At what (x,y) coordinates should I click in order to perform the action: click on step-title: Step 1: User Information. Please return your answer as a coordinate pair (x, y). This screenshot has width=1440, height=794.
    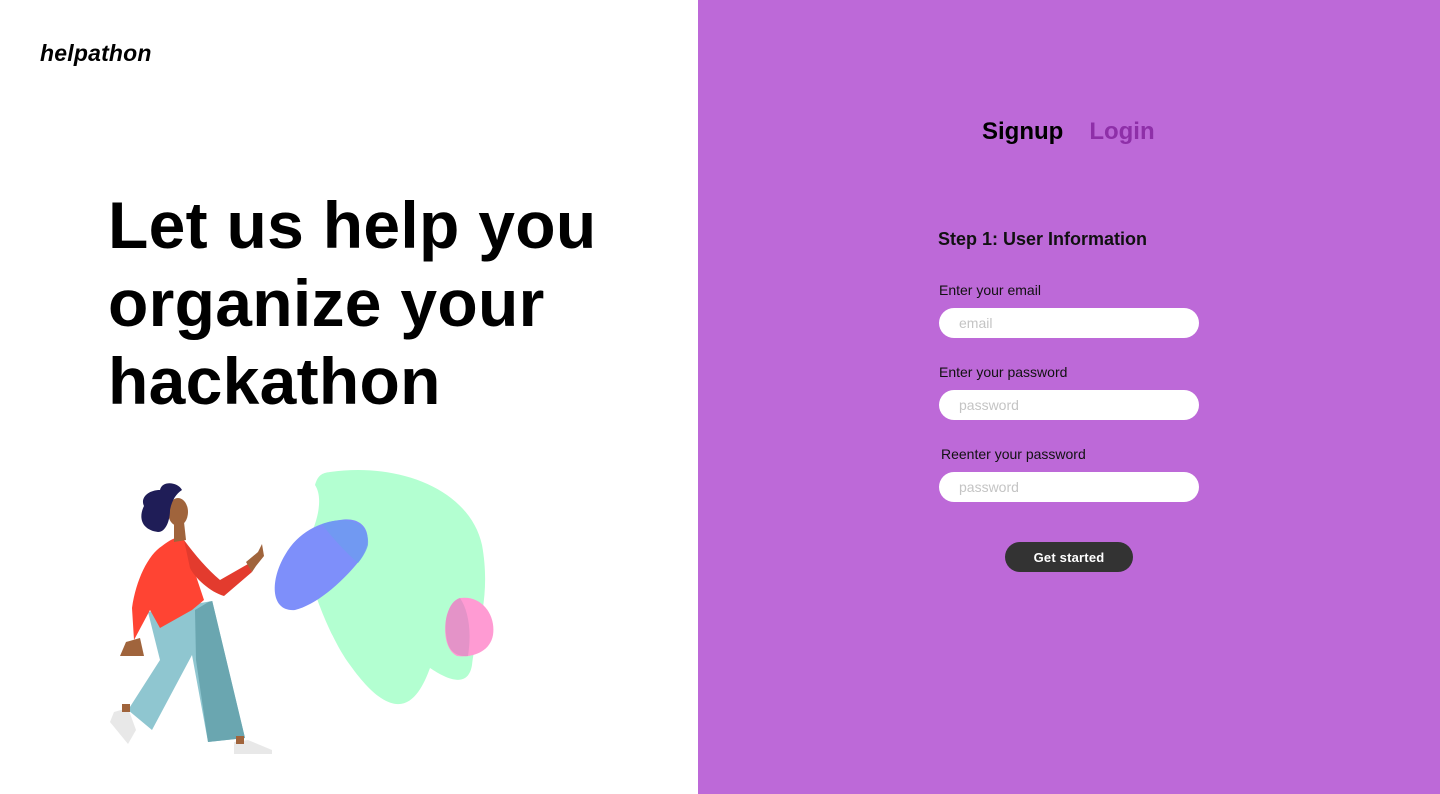
    Looking at the image, I should click on (1043, 239).